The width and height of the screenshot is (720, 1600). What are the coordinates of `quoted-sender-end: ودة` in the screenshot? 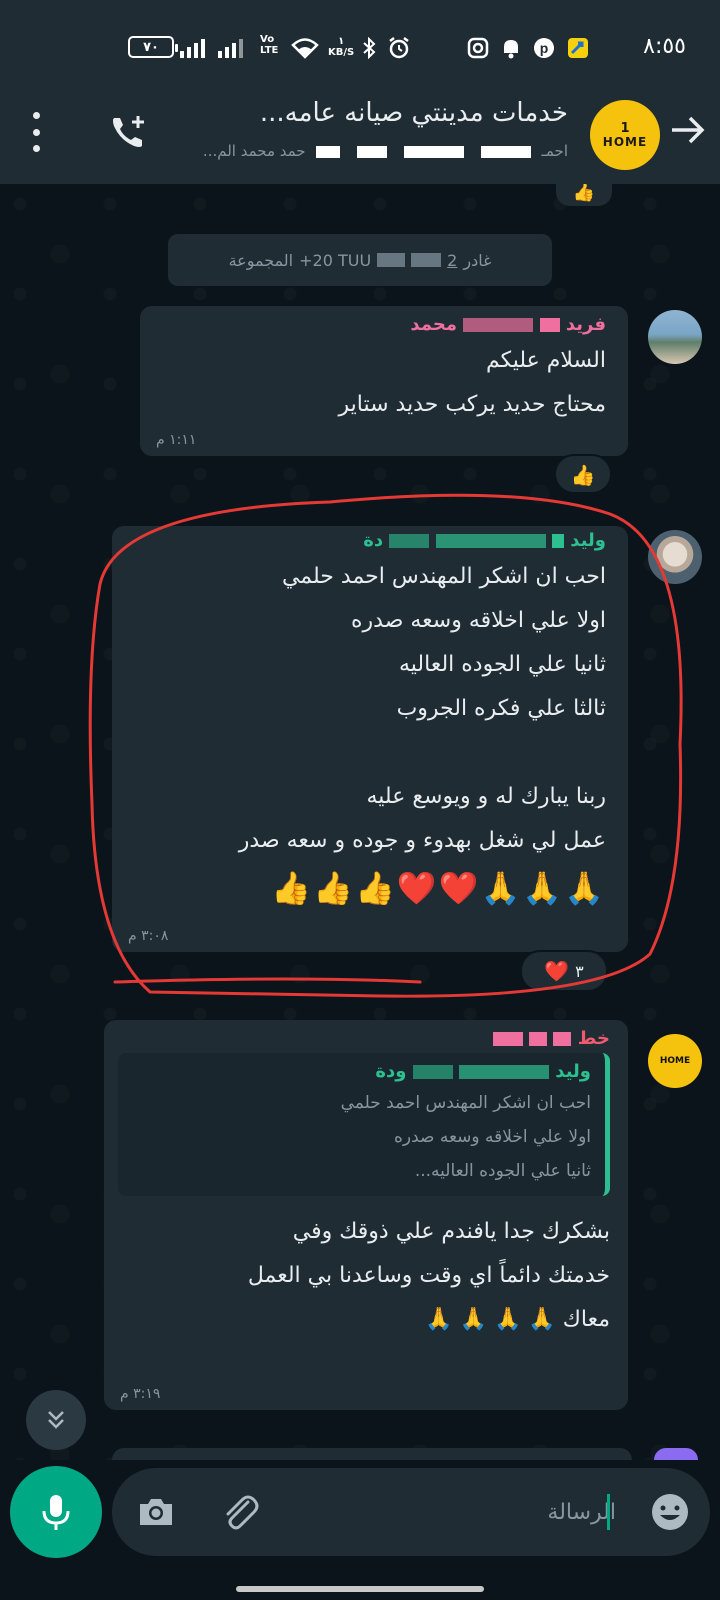 It's located at (391, 1071).